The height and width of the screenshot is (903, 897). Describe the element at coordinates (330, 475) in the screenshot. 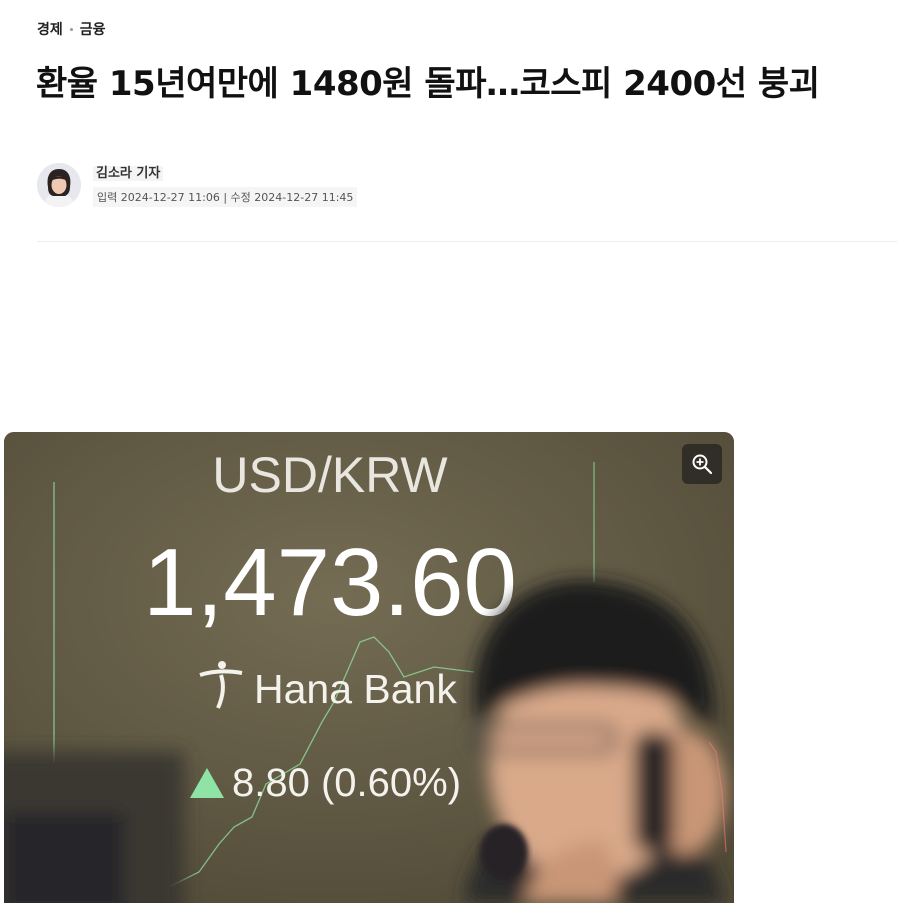

I see `board-currency-pair: USD/KRW` at that location.